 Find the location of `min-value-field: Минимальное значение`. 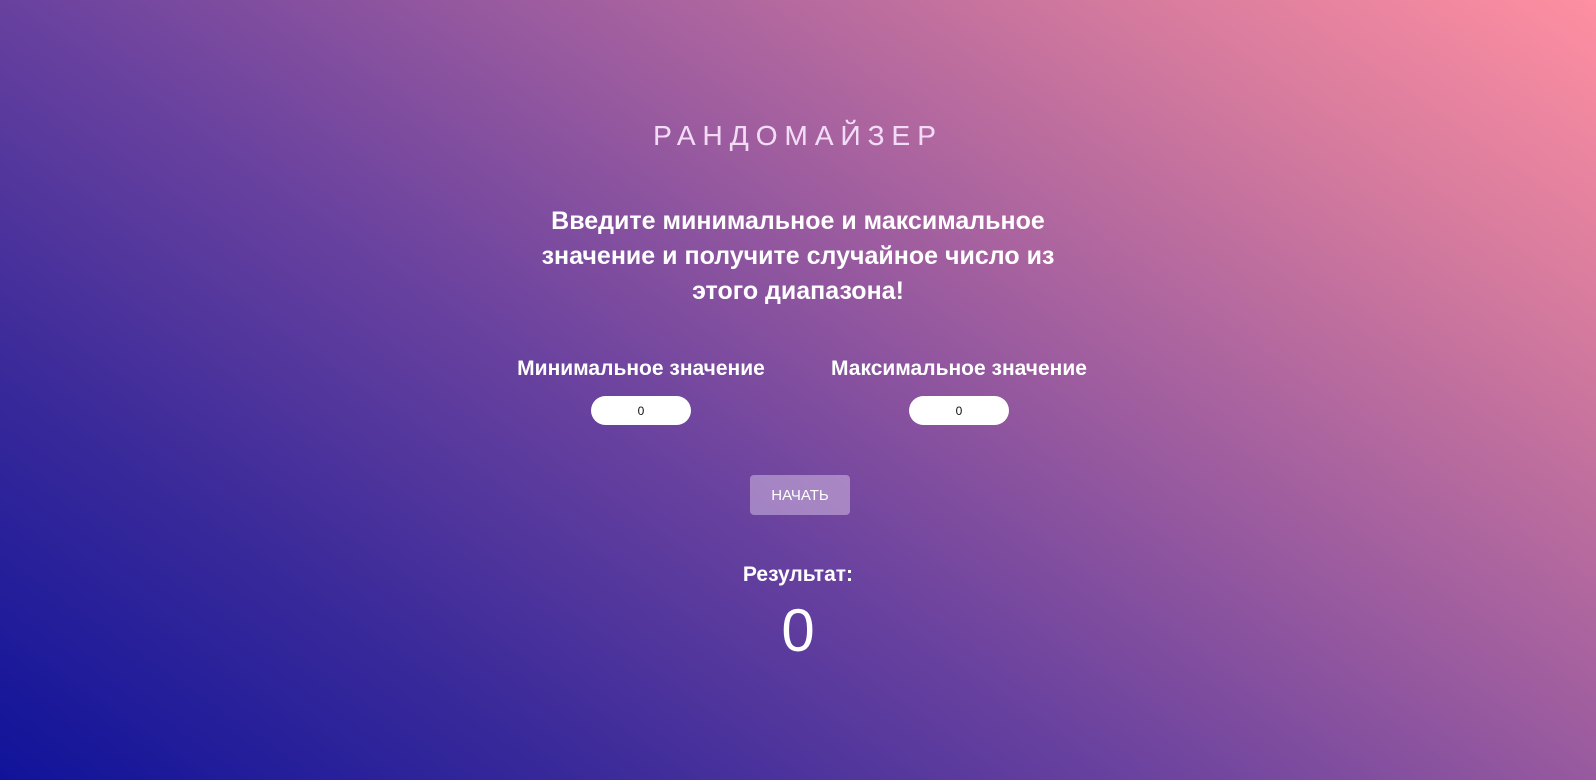

min-value-field: Минимальное значение is located at coordinates (641, 390).